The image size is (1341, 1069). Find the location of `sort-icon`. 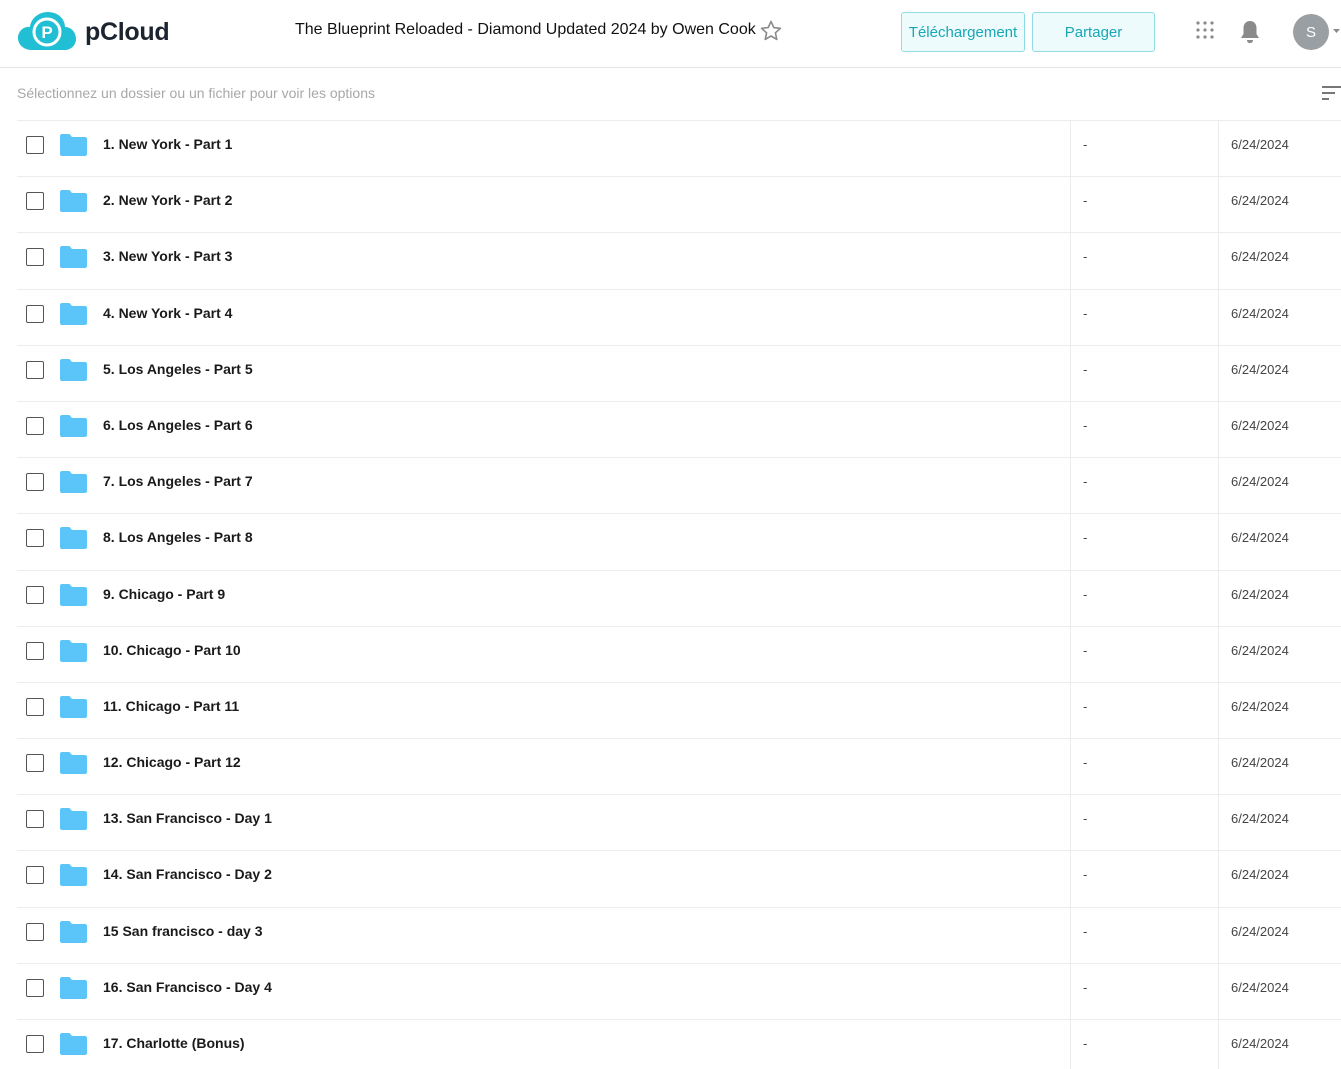

sort-icon is located at coordinates (1331, 93).